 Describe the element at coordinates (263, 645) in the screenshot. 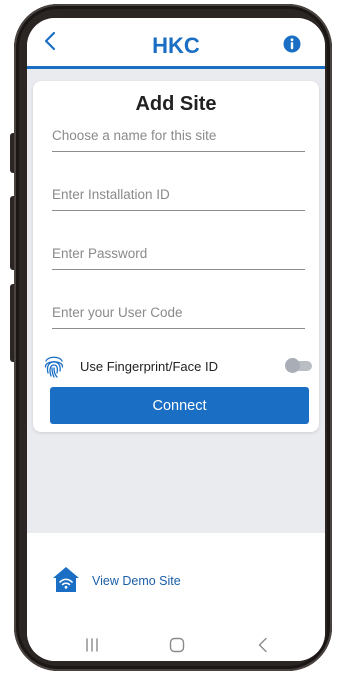

I see `back-icon` at that location.